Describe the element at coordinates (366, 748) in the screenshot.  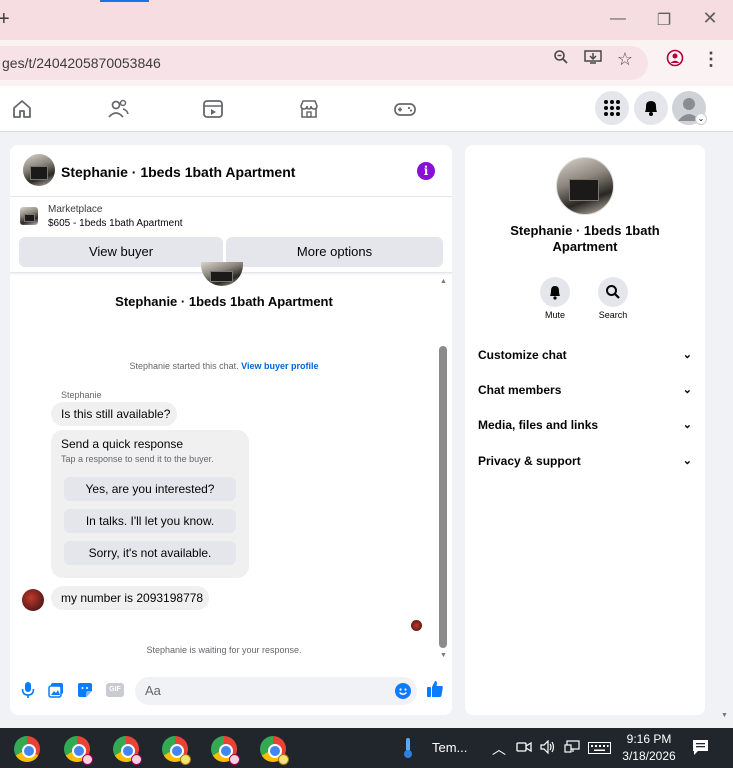
I see `windows-taskbar: Tem... ︿ 9:16 PM 3/18/2026` at that location.